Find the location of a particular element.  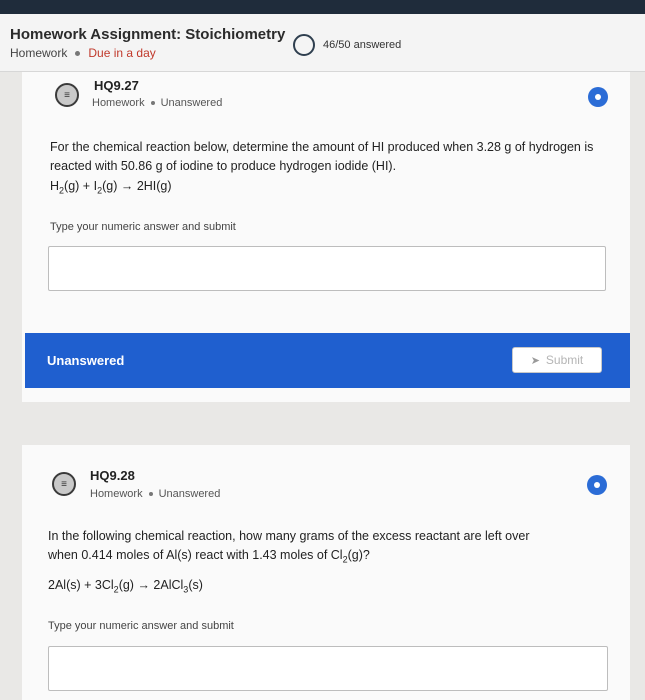

question-id: HQ9.27 is located at coordinates (116, 85).